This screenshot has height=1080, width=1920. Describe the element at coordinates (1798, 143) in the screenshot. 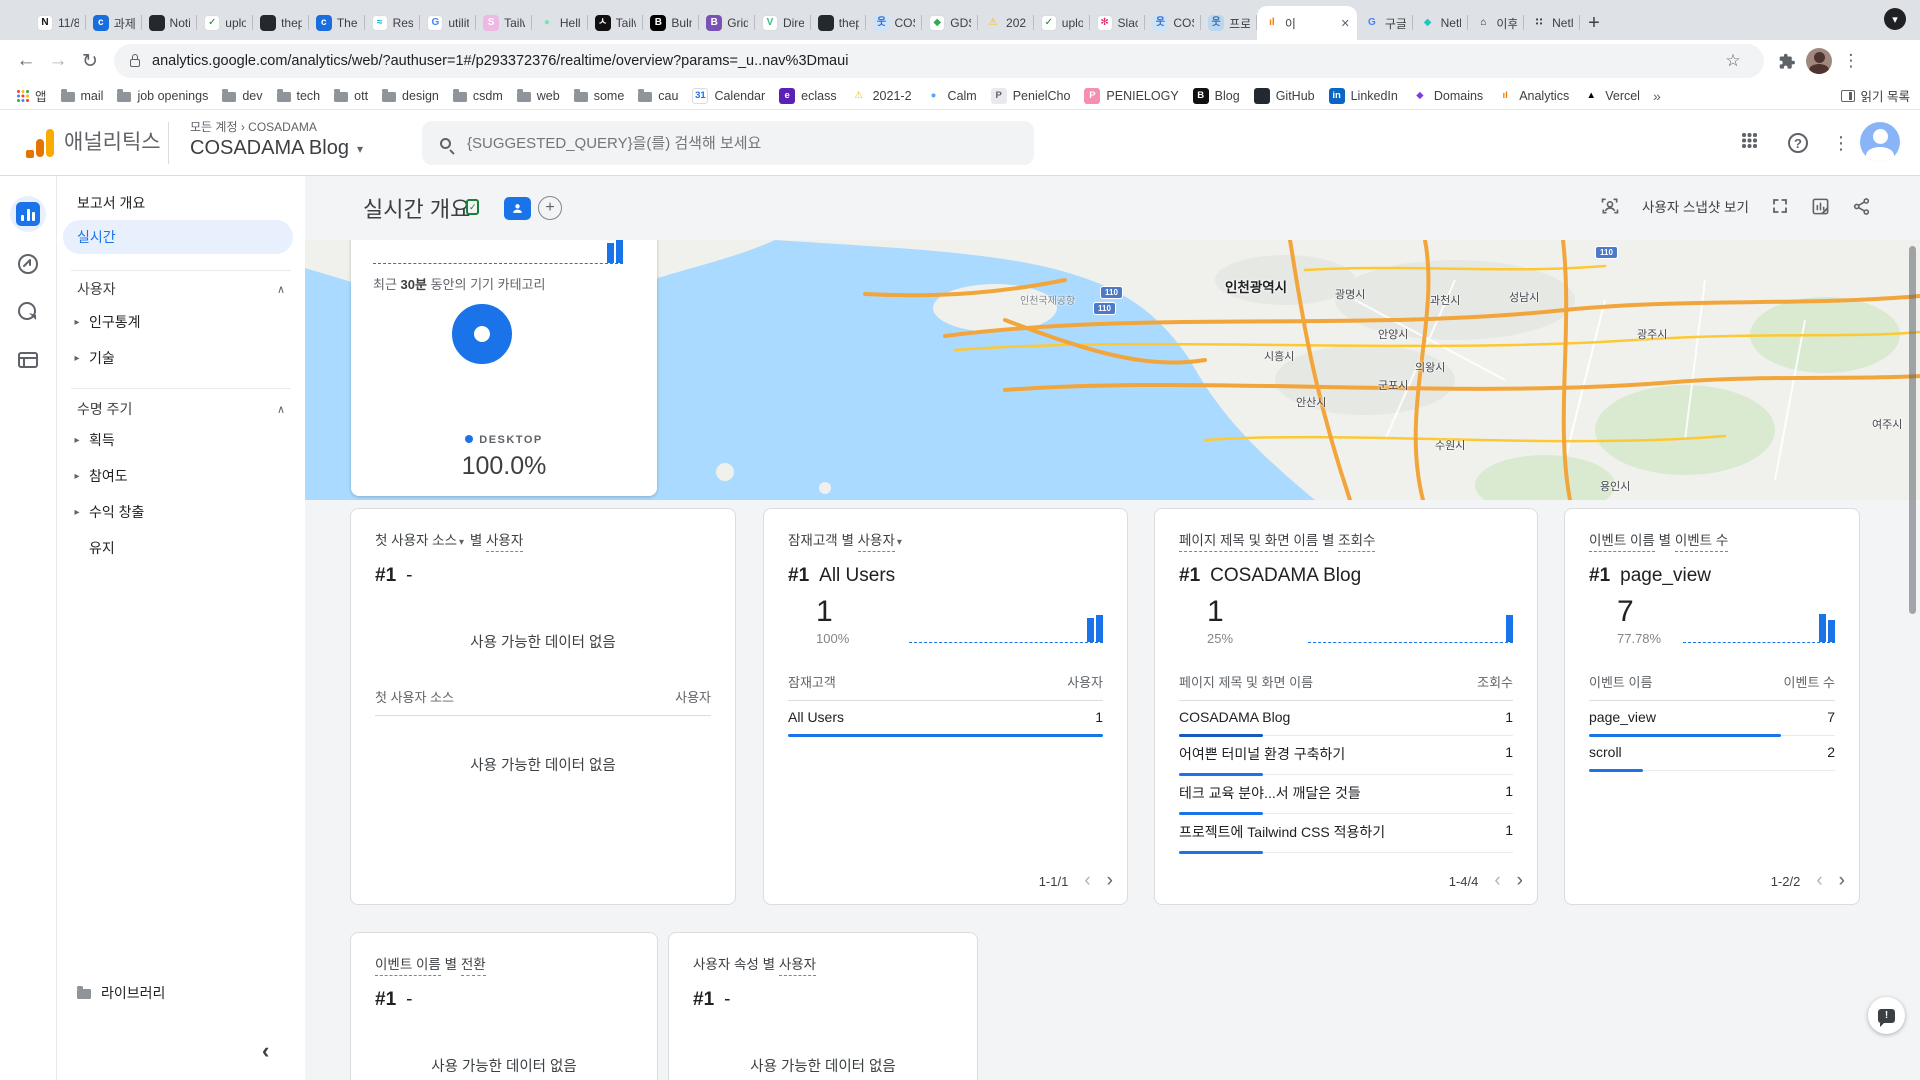

I see `help-icon: ?` at that location.